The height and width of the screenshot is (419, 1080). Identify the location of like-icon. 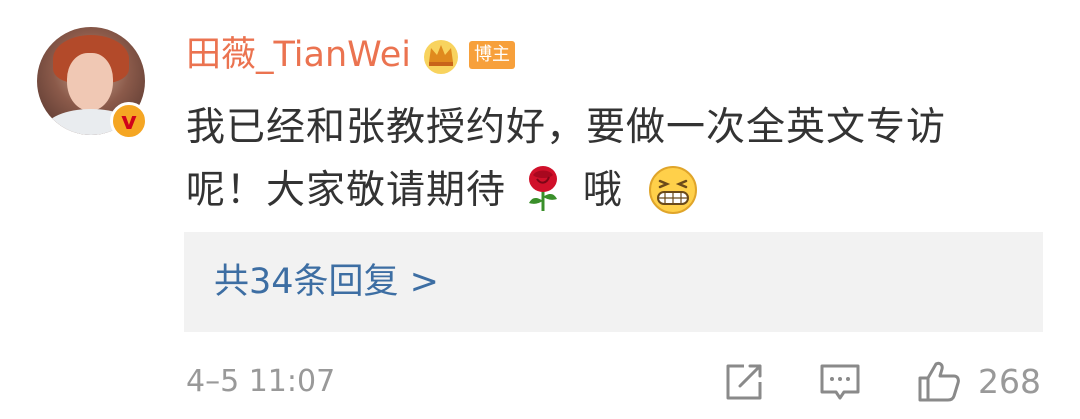
(939, 381).